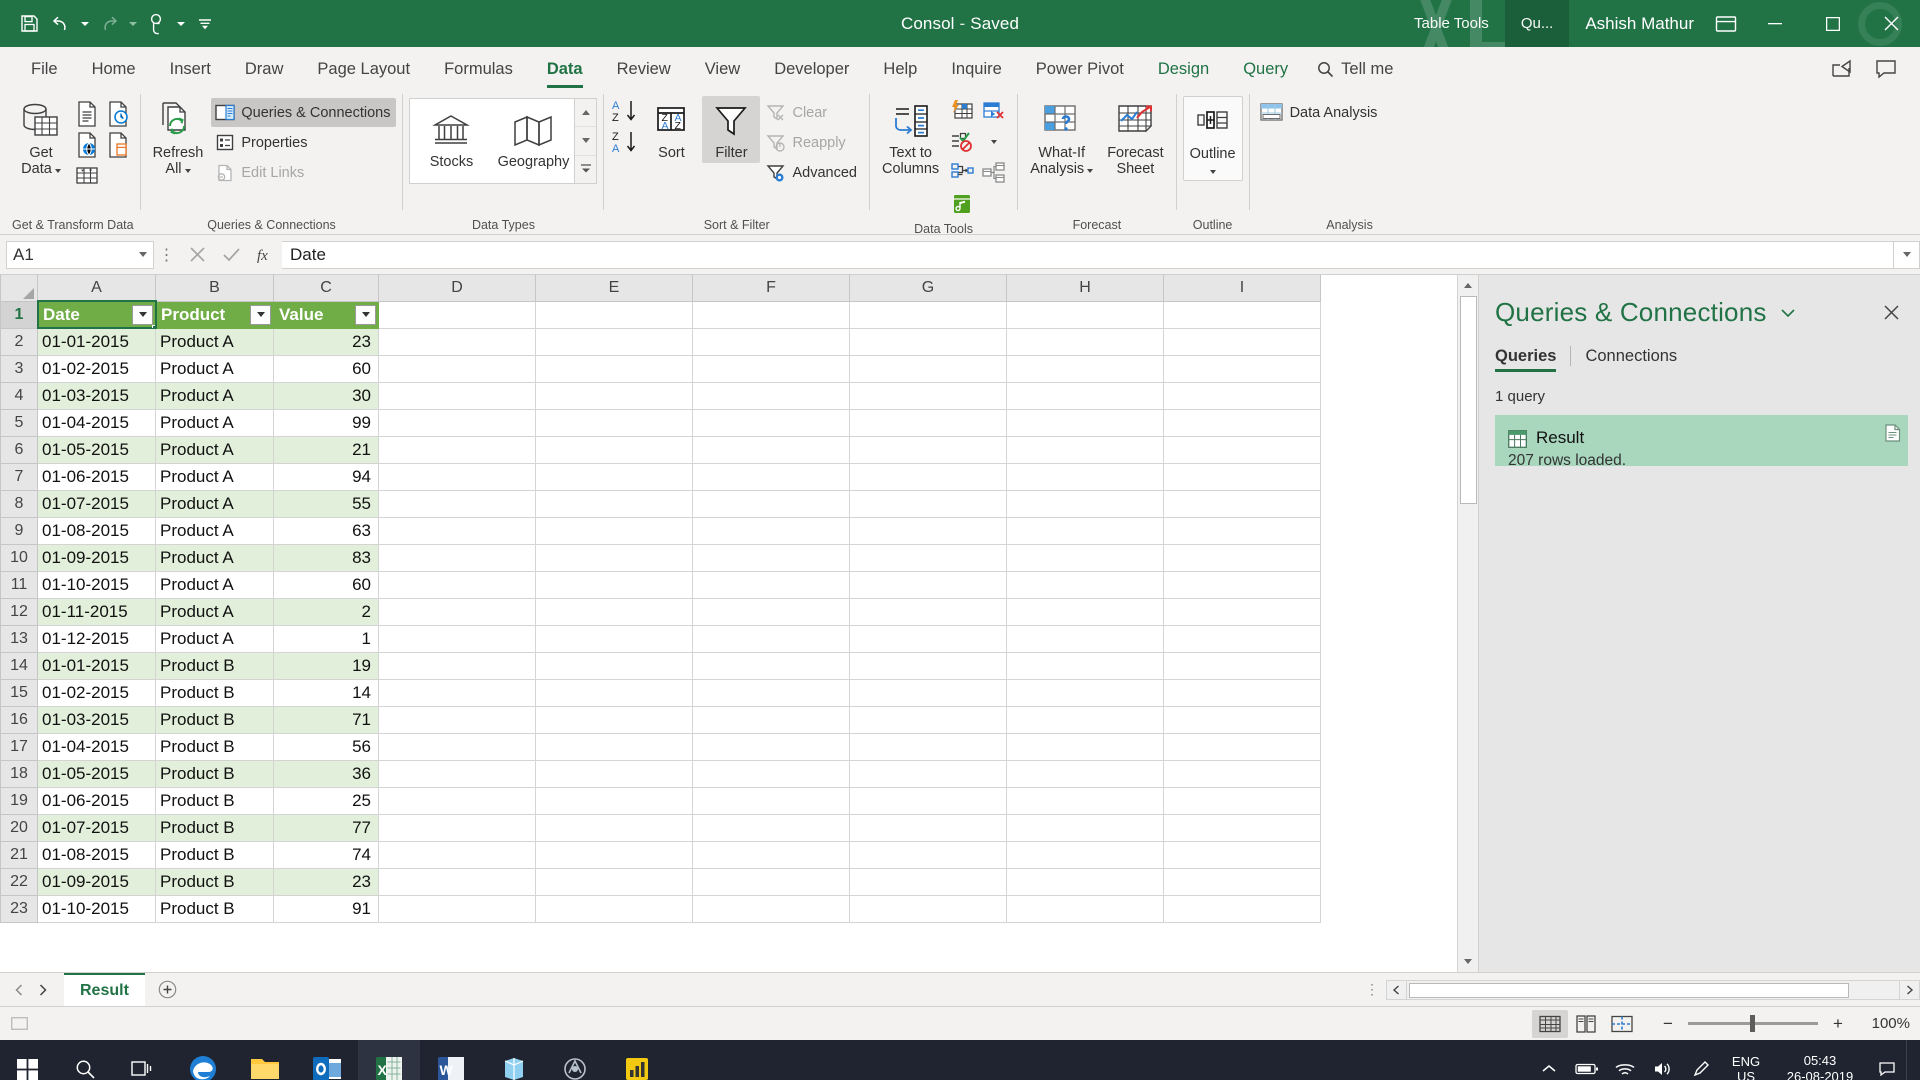  What do you see at coordinates (565, 69) in the screenshot?
I see `tab-data: Data` at bounding box center [565, 69].